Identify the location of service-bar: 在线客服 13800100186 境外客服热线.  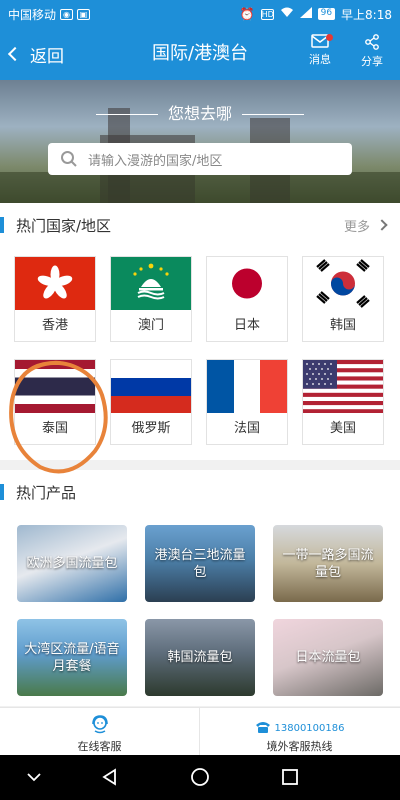
(200, 731).